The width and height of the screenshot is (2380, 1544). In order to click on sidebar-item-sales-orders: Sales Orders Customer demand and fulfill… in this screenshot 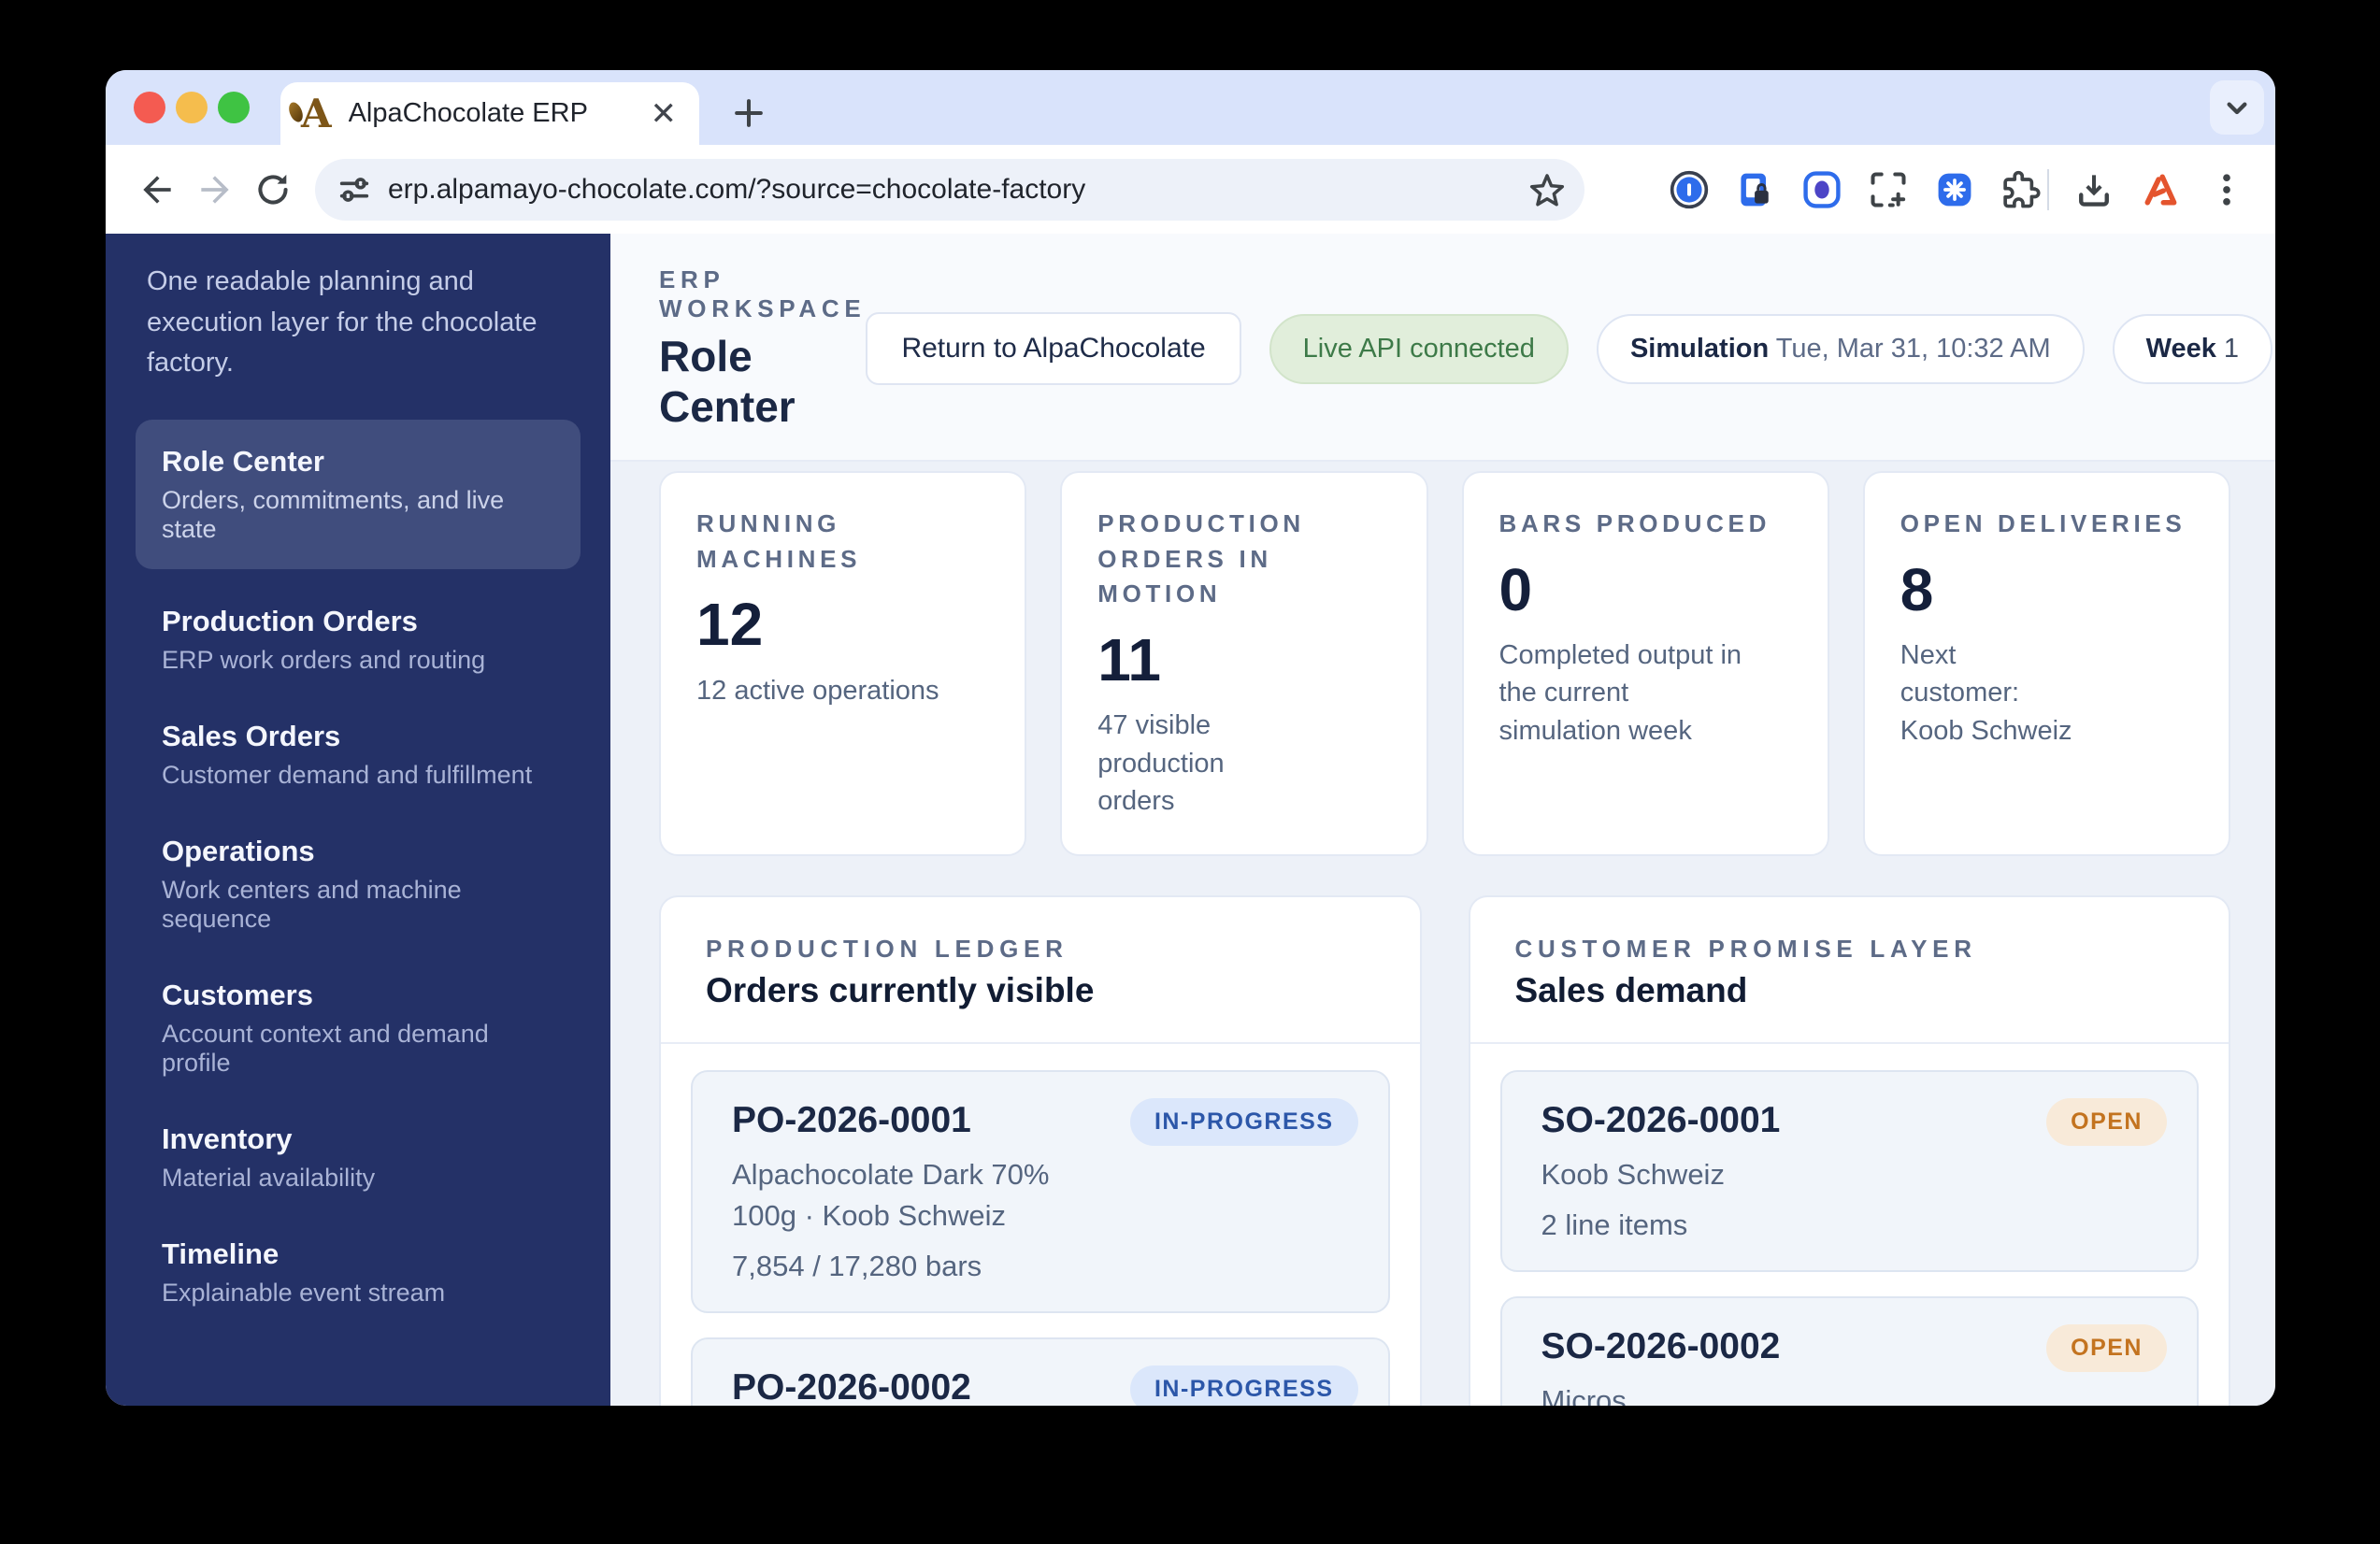, I will do `click(358, 755)`.